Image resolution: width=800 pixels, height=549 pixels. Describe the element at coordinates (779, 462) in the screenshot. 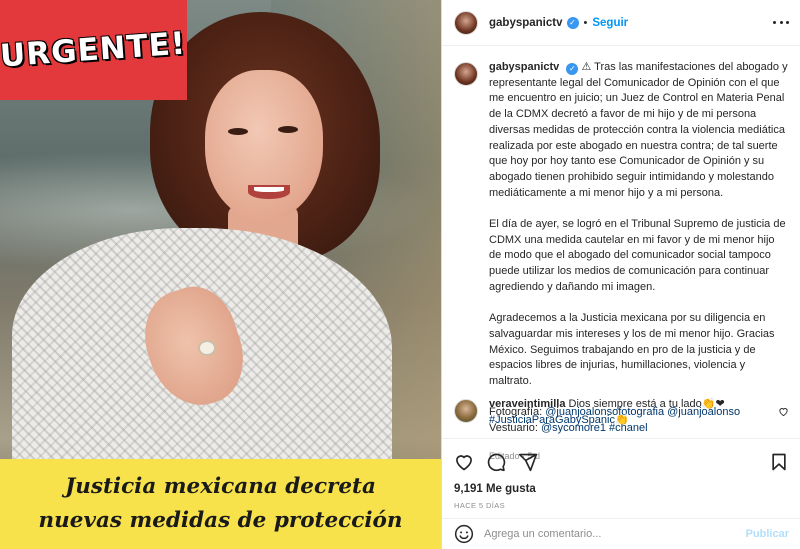

I see `bookmark-icon` at that location.